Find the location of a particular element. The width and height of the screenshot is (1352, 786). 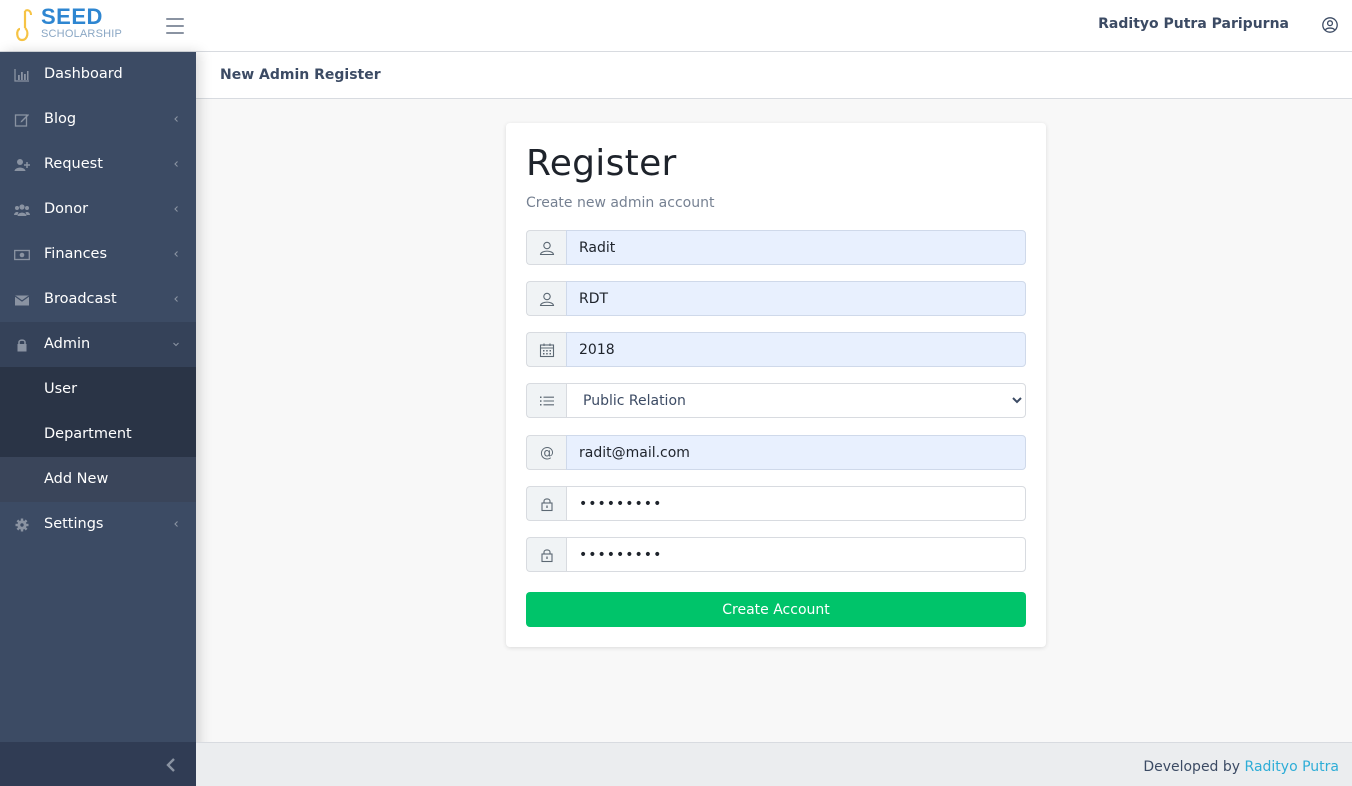

nickname-input-group is located at coordinates (776, 298).